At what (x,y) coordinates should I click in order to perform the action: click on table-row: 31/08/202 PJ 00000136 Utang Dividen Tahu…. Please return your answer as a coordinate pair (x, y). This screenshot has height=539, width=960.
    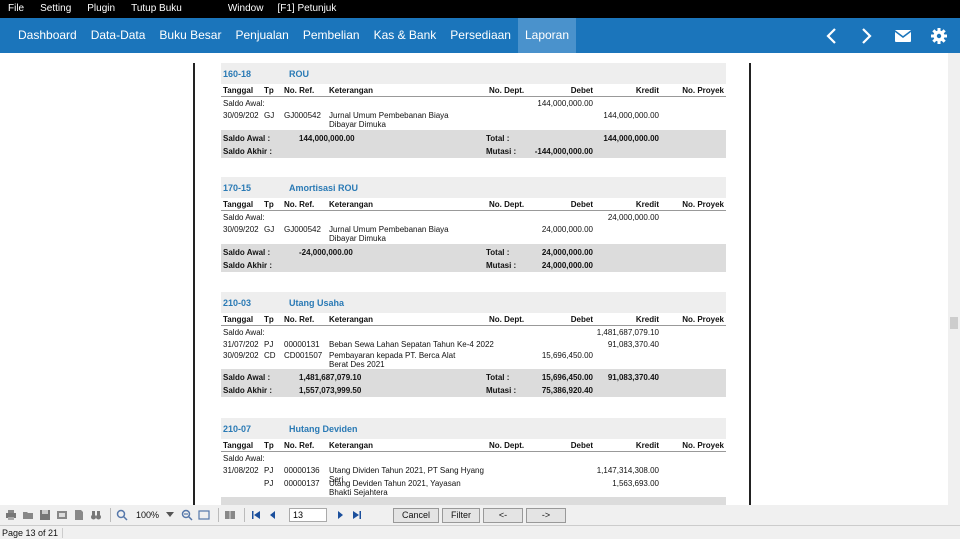
    Looking at the image, I should click on (473, 474).